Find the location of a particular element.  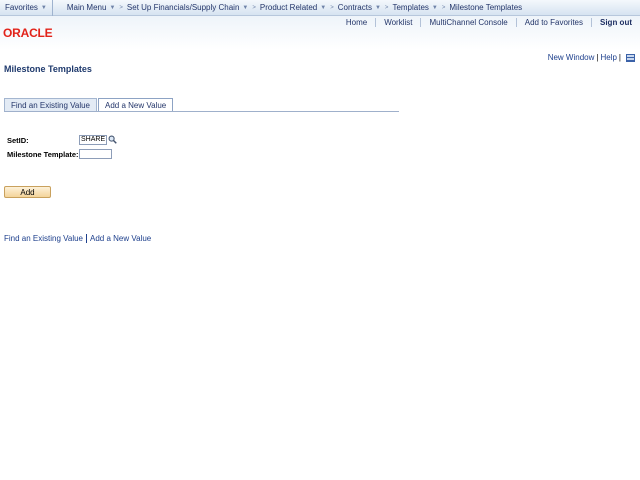

milestone-template-label: Milestone Template: is located at coordinates (43, 154).